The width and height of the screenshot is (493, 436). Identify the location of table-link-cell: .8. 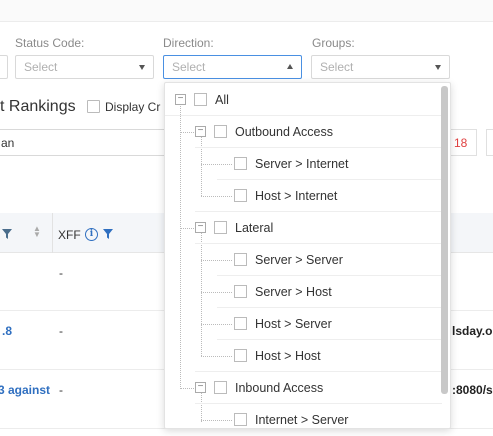
(7, 331).